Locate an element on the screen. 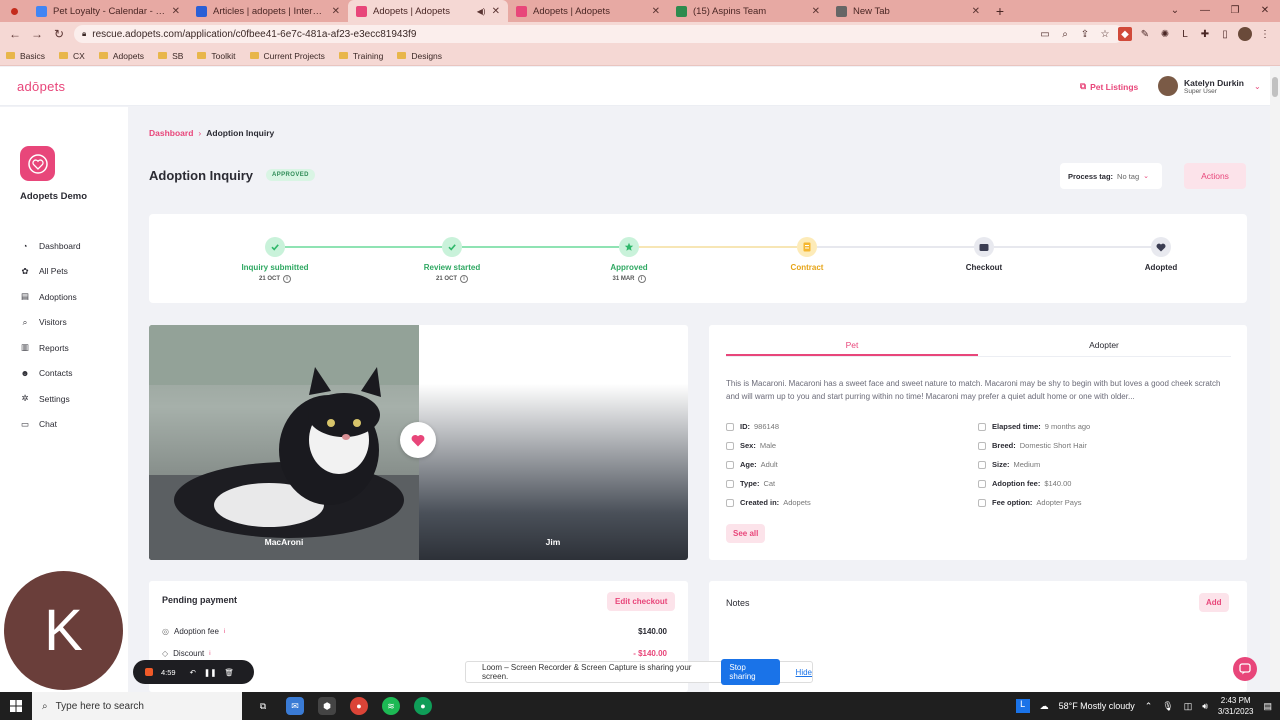 This screenshot has height=720, width=1280. add-note-button: Add is located at coordinates (1214, 602).